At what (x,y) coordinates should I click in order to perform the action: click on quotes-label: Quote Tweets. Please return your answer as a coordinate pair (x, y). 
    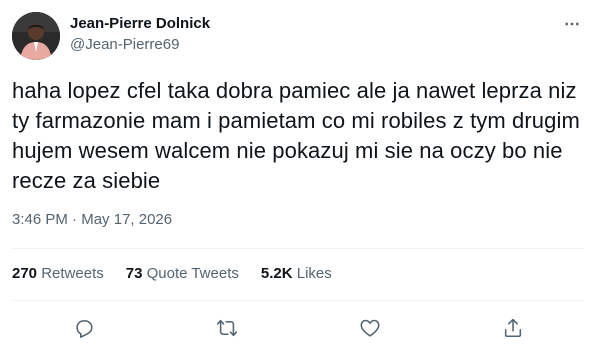
    Looking at the image, I should click on (192, 273).